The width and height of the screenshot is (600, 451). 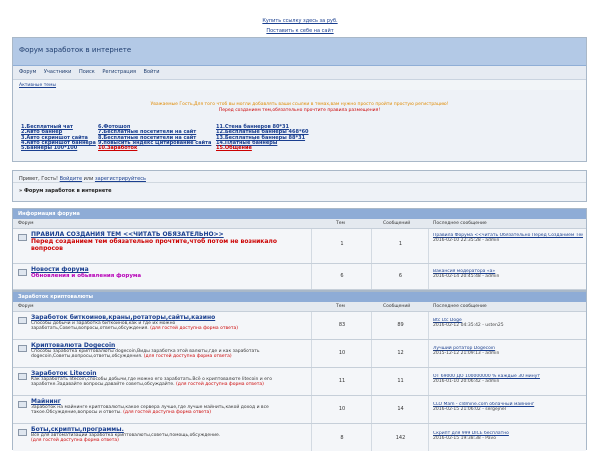 What do you see at coordinates (466, 276) in the screenshot?
I see `last-post-meta: 2016-02-14 20:45:48 - admin` at bounding box center [466, 276].